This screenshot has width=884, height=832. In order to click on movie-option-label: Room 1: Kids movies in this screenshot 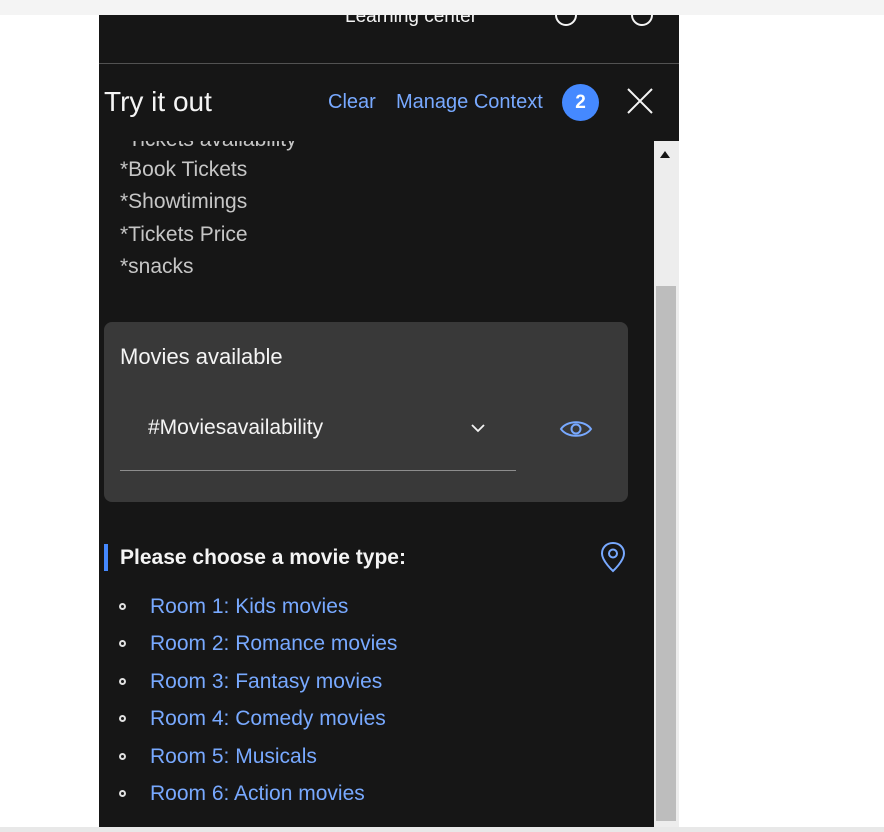, I will do `click(249, 606)`.